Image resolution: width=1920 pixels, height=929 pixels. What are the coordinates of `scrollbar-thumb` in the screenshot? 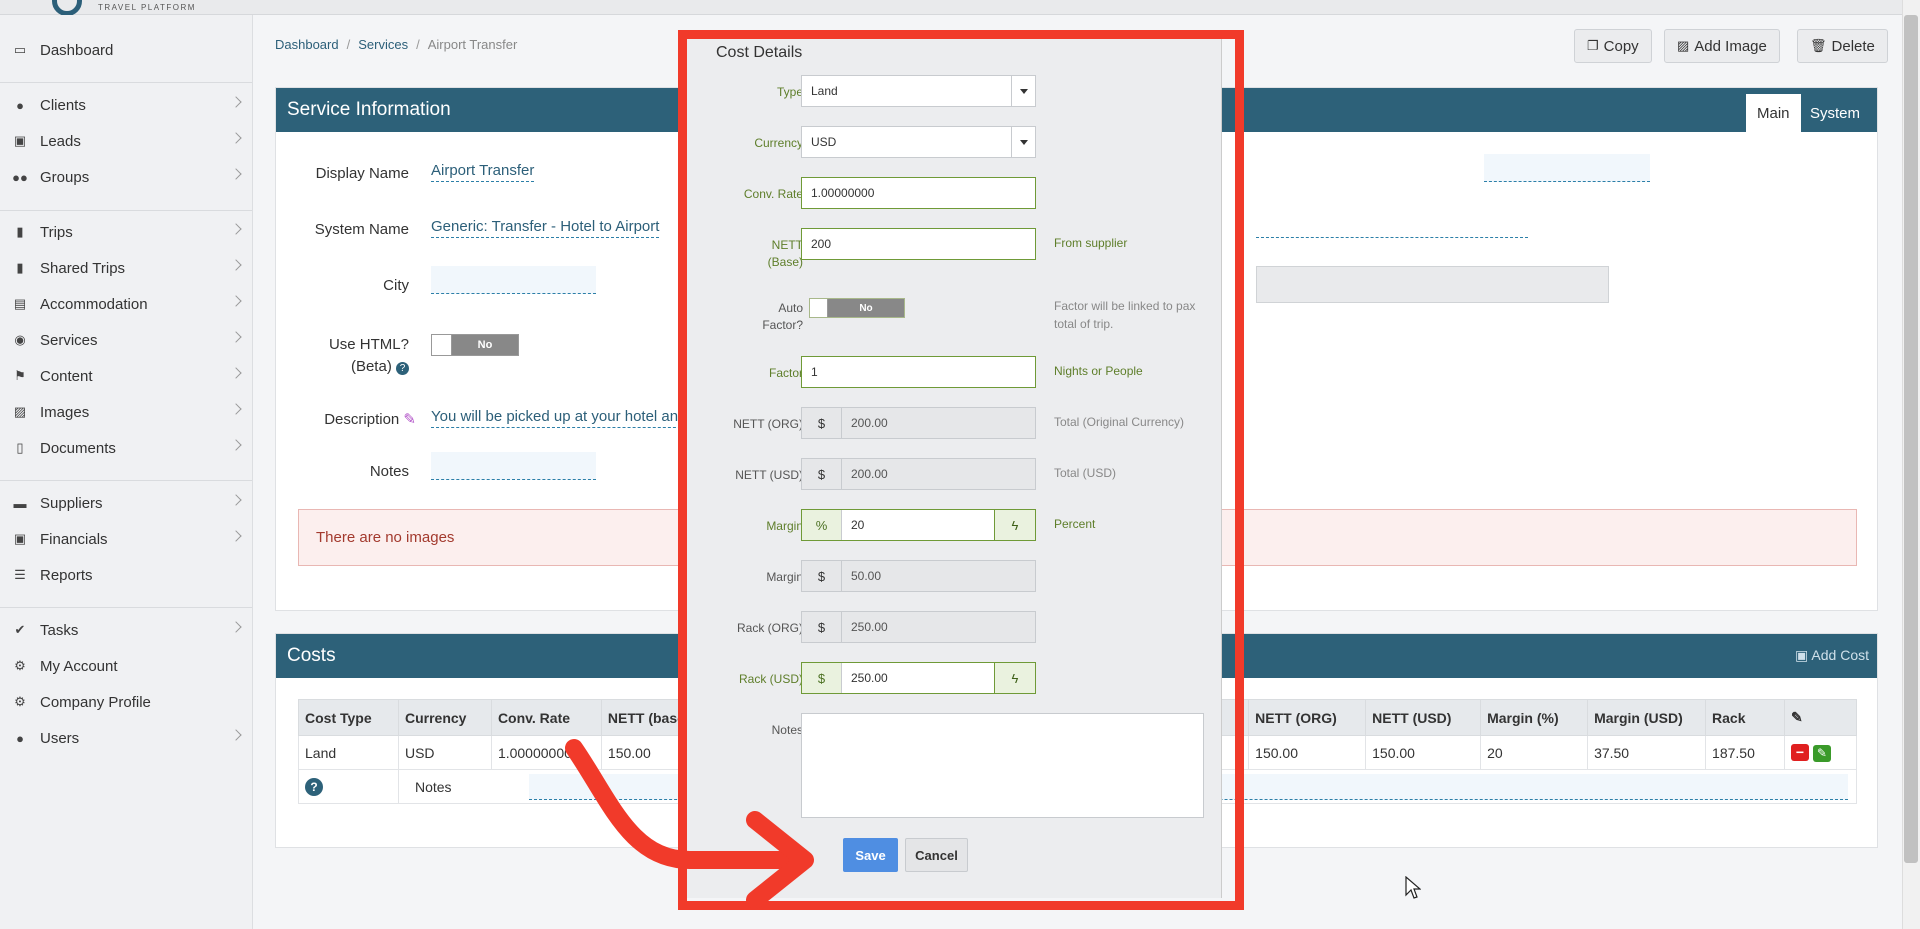 It's located at (1911, 439).